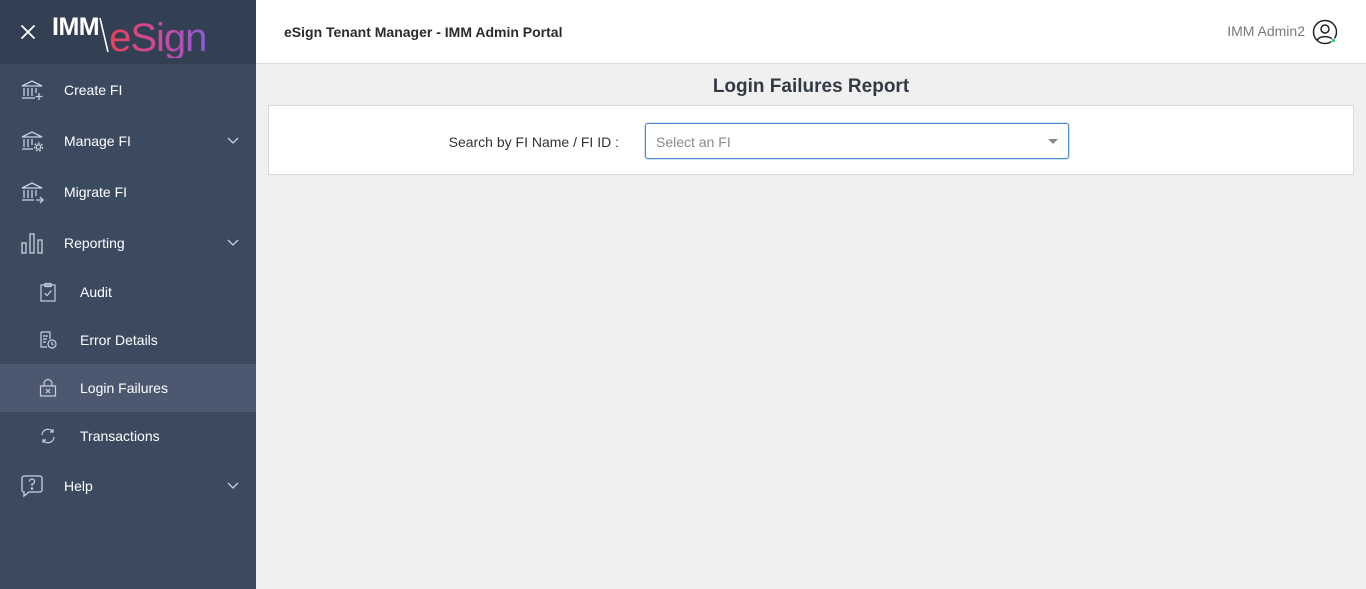  I want to click on sidebar-item-create-fi: Create FI, so click(128, 89).